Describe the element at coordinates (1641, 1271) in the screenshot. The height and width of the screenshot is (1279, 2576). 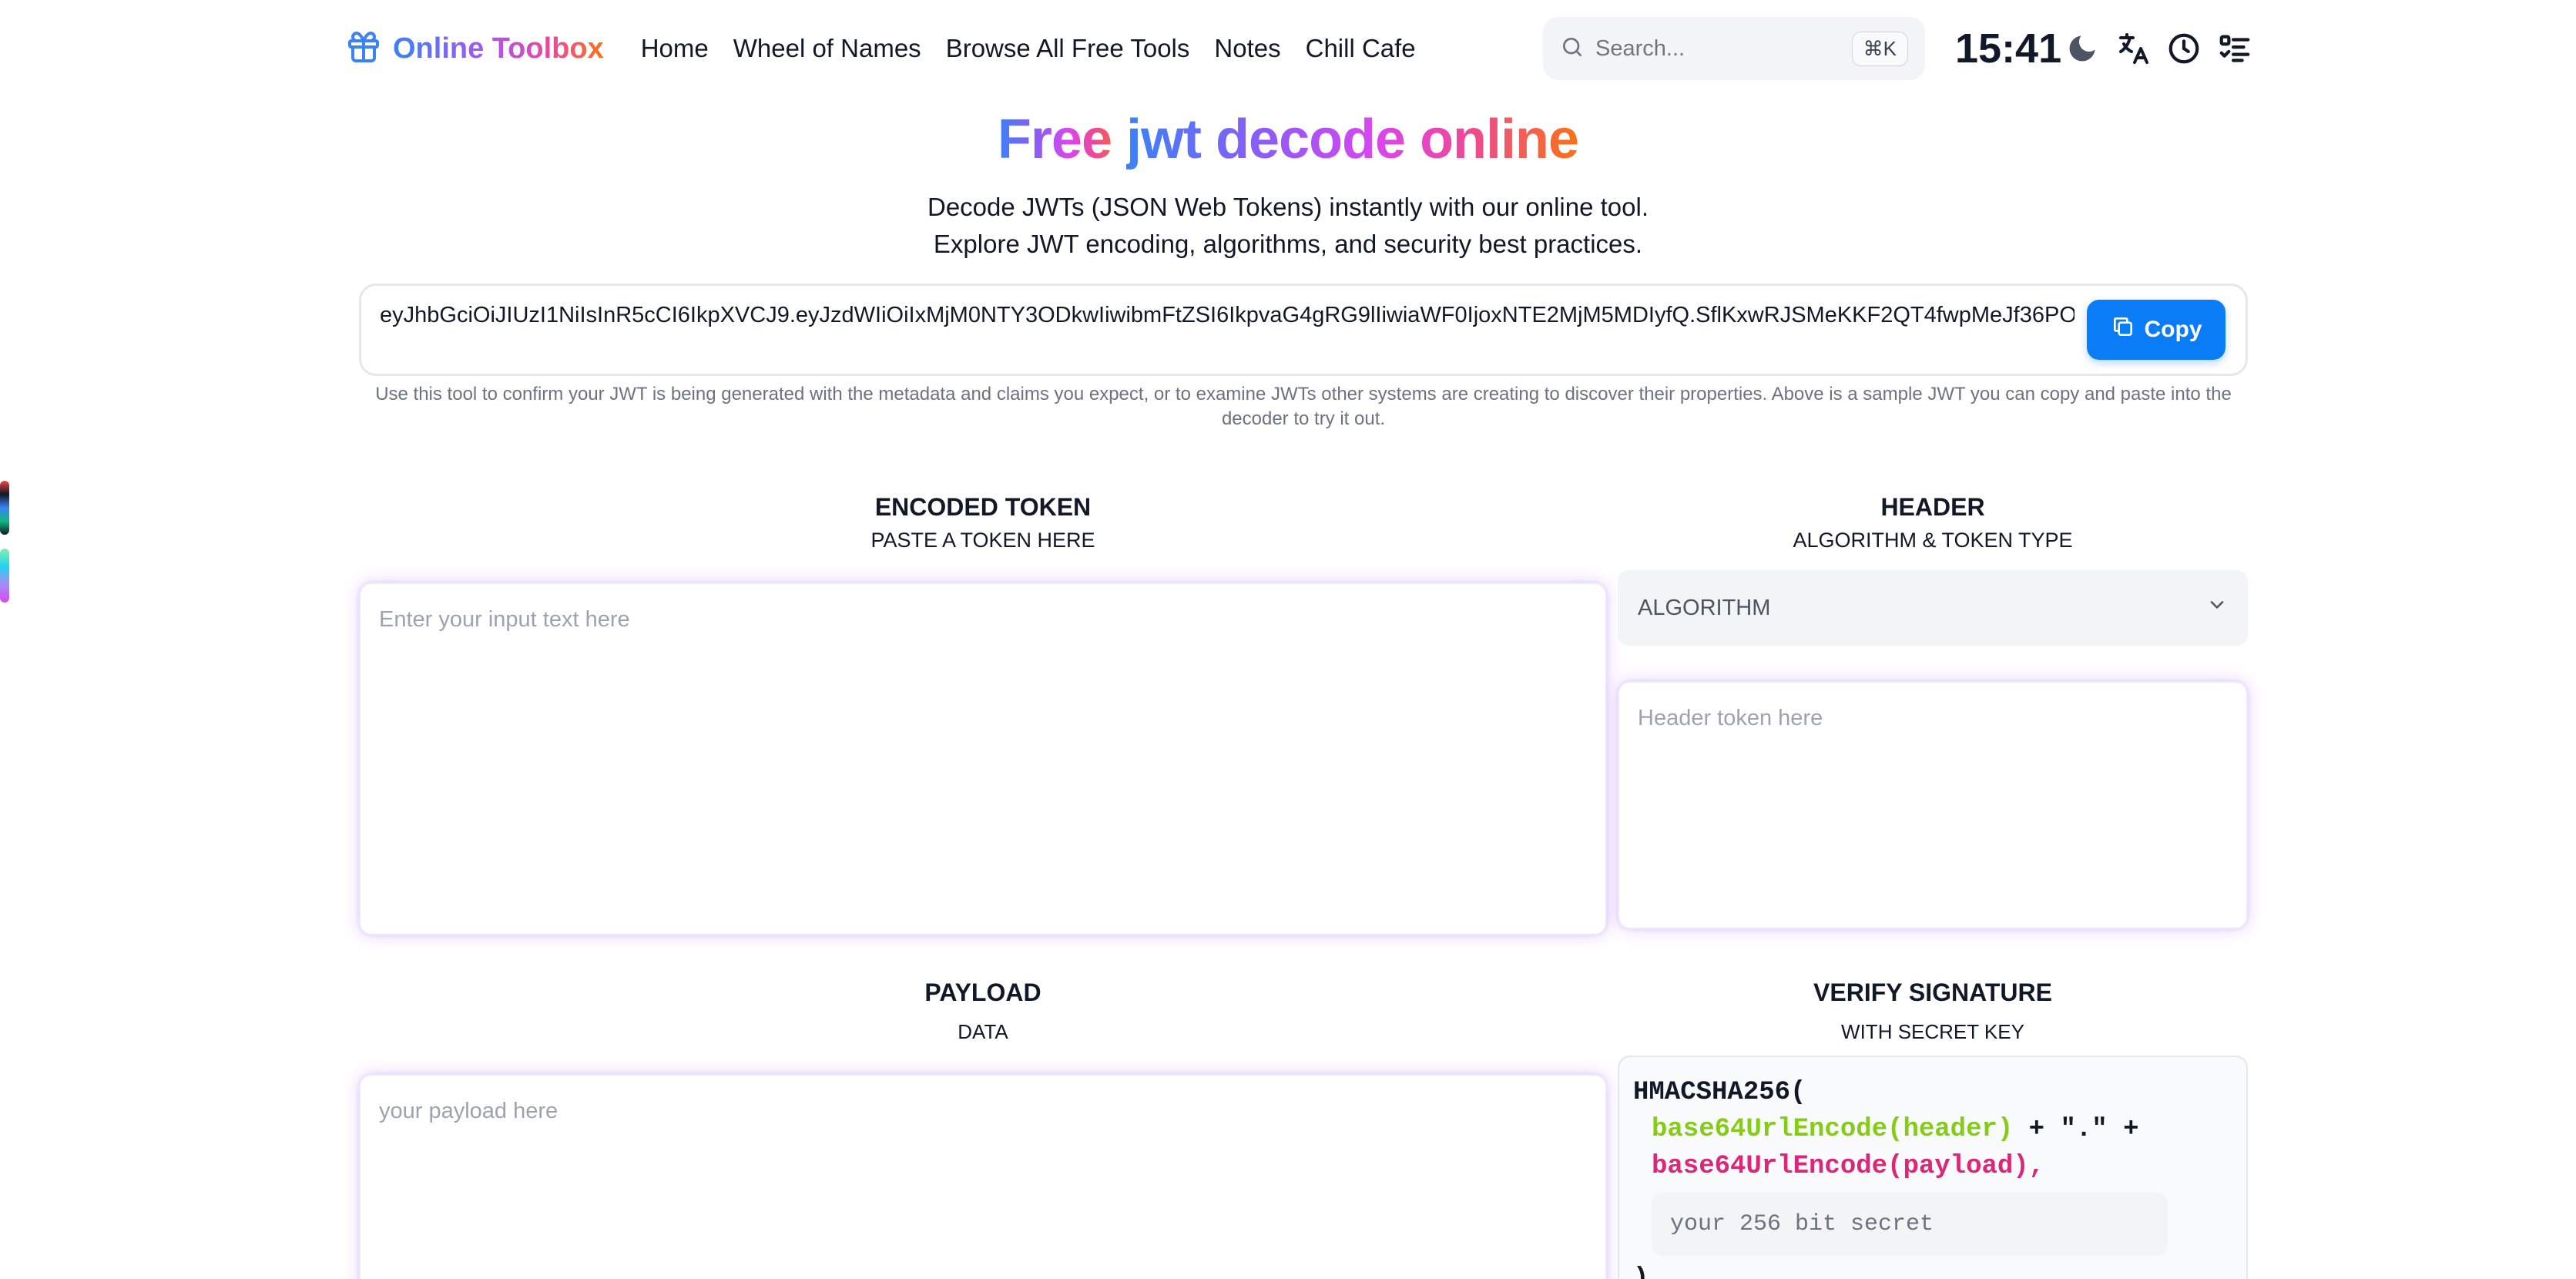
I see `hmac-function-close: )` at that location.